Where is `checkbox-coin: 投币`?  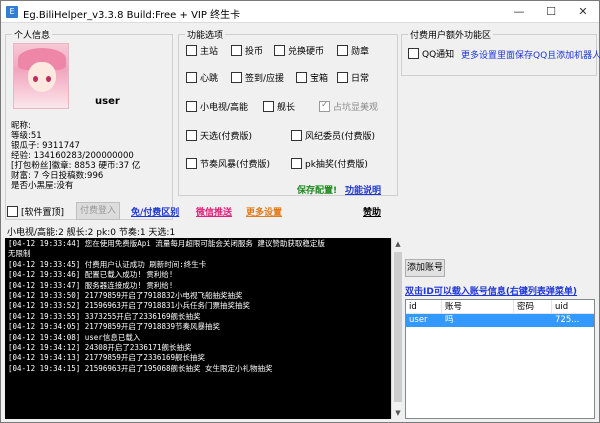
checkbox-coin: 投币 is located at coordinates (247, 50).